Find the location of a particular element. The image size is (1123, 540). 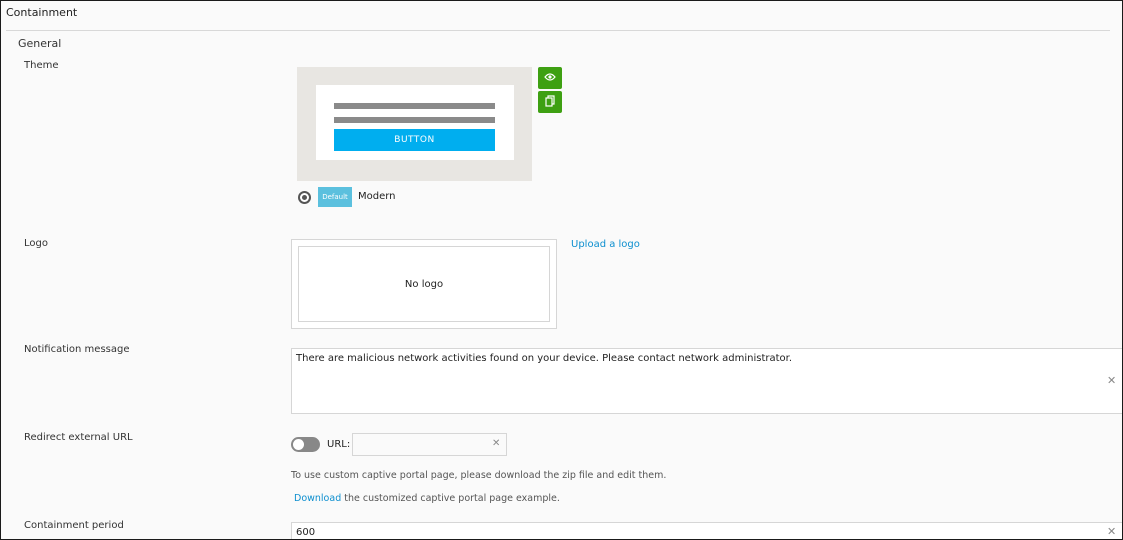

clear-notification-icon: ✕ is located at coordinates (1111, 380).